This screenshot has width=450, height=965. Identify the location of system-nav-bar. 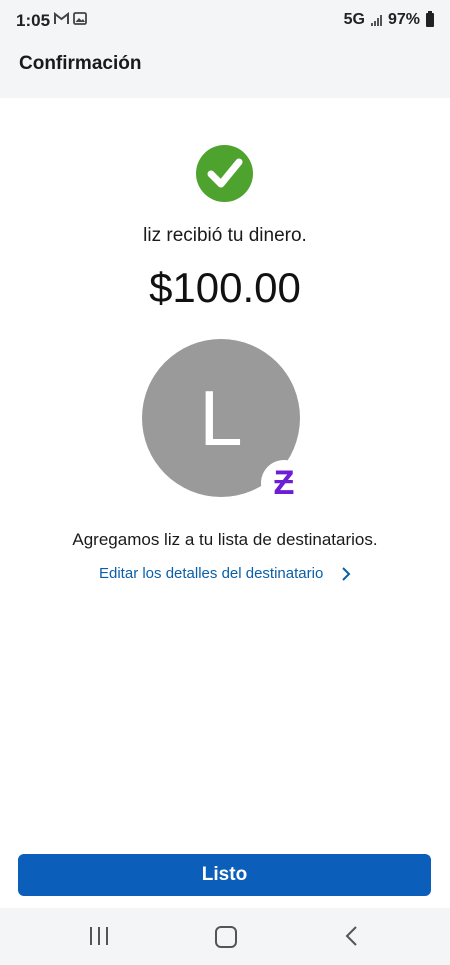
(225, 936).